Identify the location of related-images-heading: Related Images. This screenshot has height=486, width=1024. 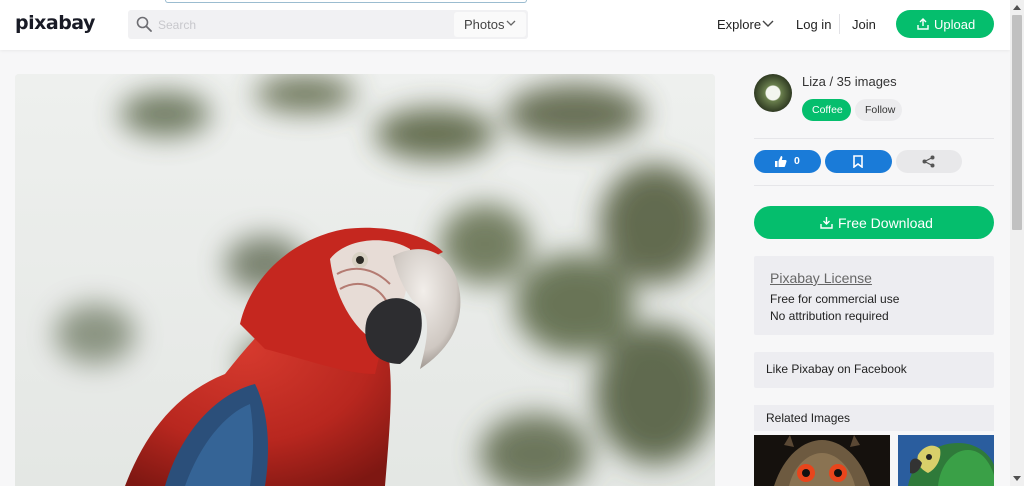
(874, 418).